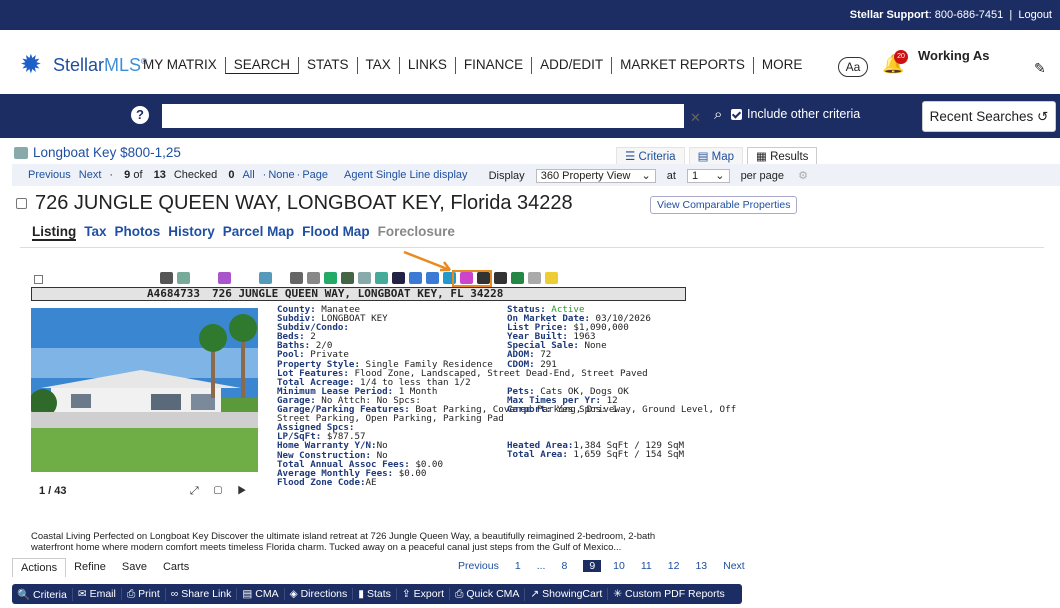 This screenshot has width=1060, height=608. Describe the element at coordinates (426, 65) in the screenshot. I see `nav-links: LINKS` at that location.